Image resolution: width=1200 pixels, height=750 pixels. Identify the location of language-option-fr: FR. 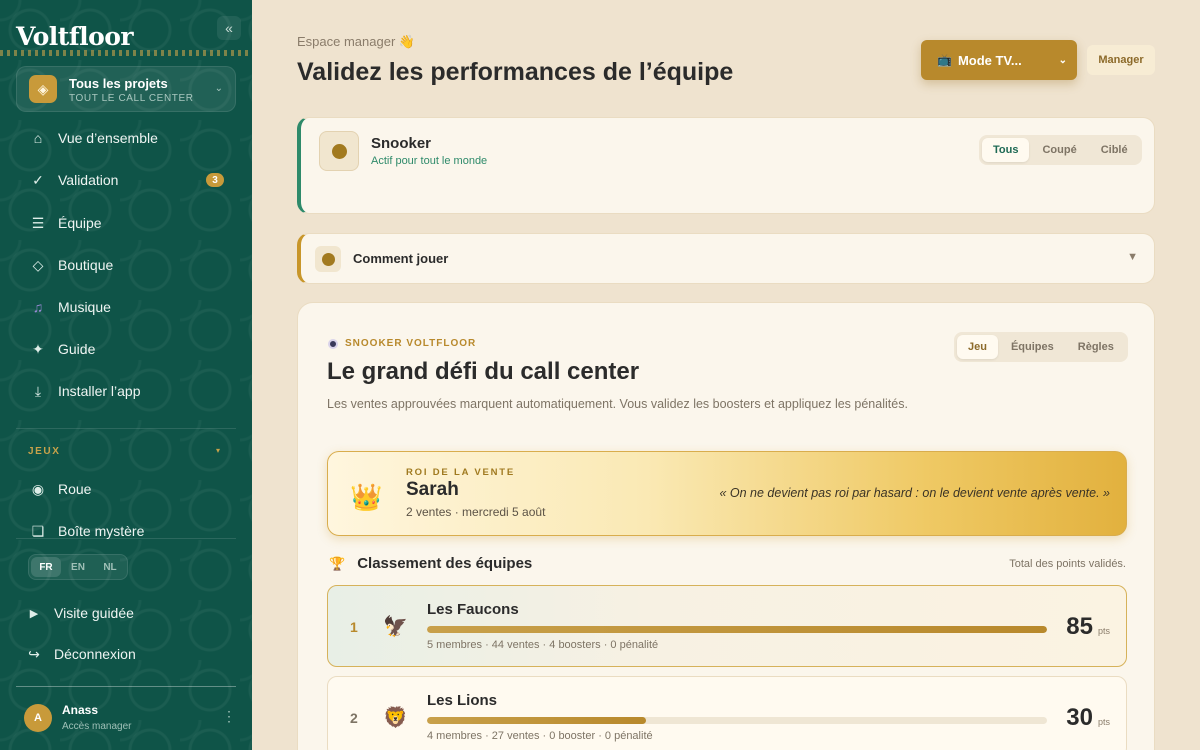
(46, 567).